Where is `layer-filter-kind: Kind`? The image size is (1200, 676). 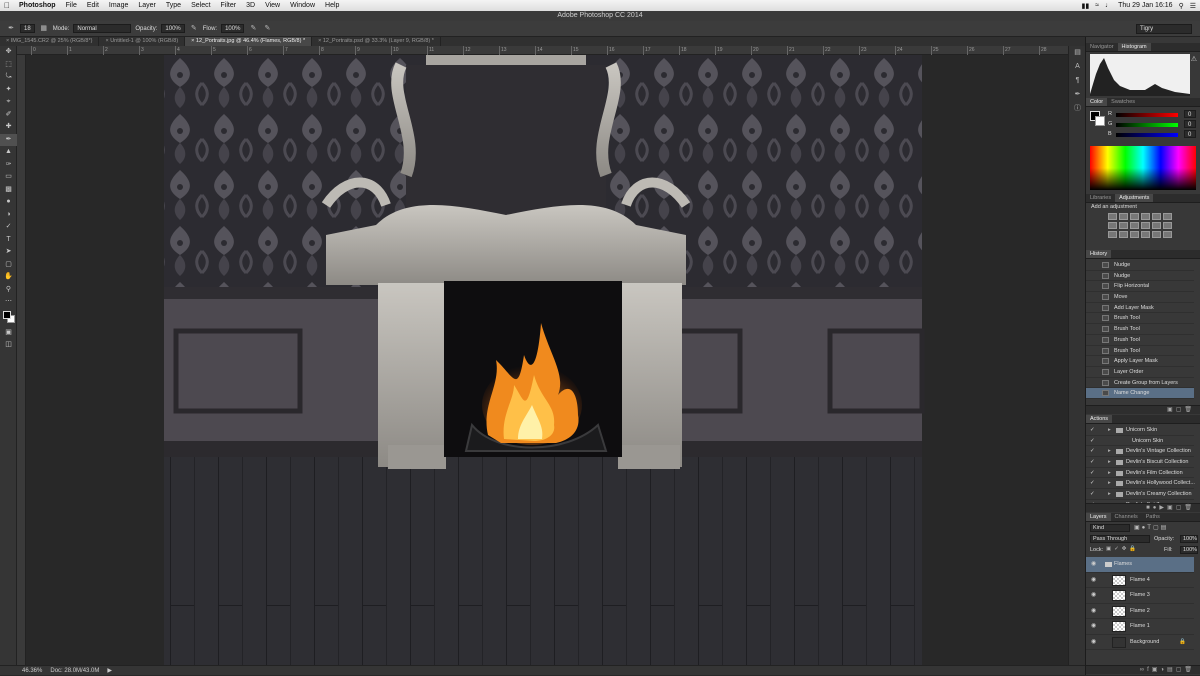 layer-filter-kind: Kind is located at coordinates (1110, 528).